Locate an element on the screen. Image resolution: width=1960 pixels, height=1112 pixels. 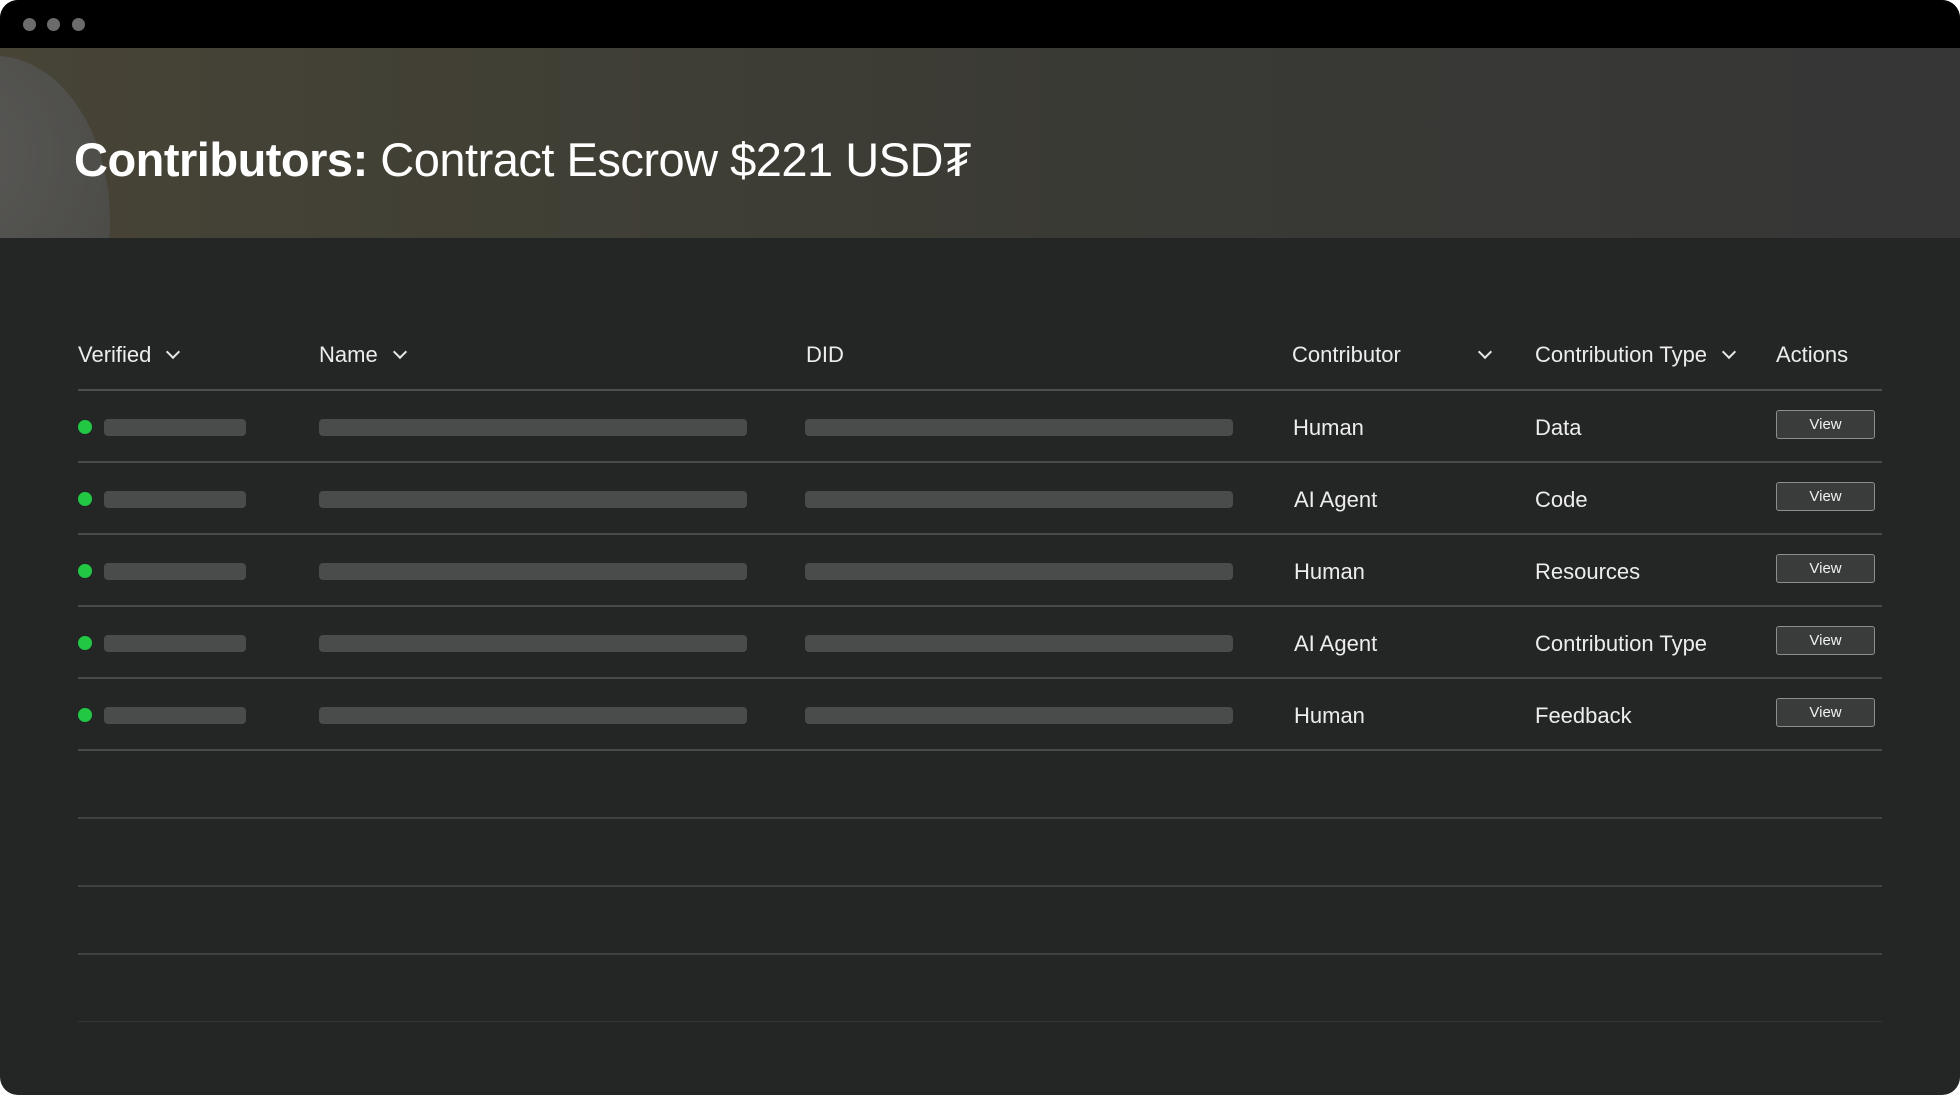
table-row: Human Data View is located at coordinates (980, 427).